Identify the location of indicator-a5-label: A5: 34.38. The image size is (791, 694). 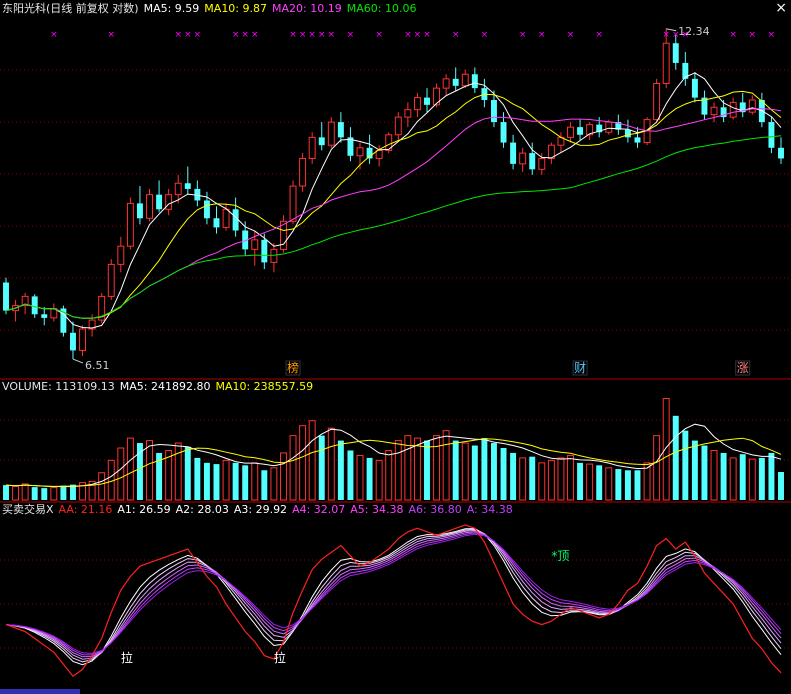
(377, 509).